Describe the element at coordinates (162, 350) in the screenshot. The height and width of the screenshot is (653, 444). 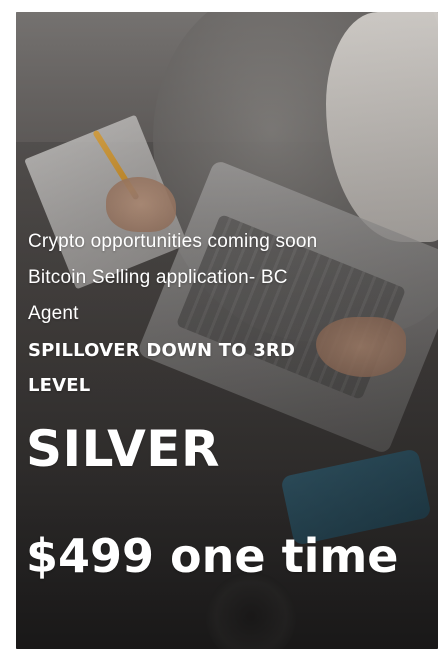
I see `spillover-line: SPILLOVER DOWN TO 3RD` at that location.